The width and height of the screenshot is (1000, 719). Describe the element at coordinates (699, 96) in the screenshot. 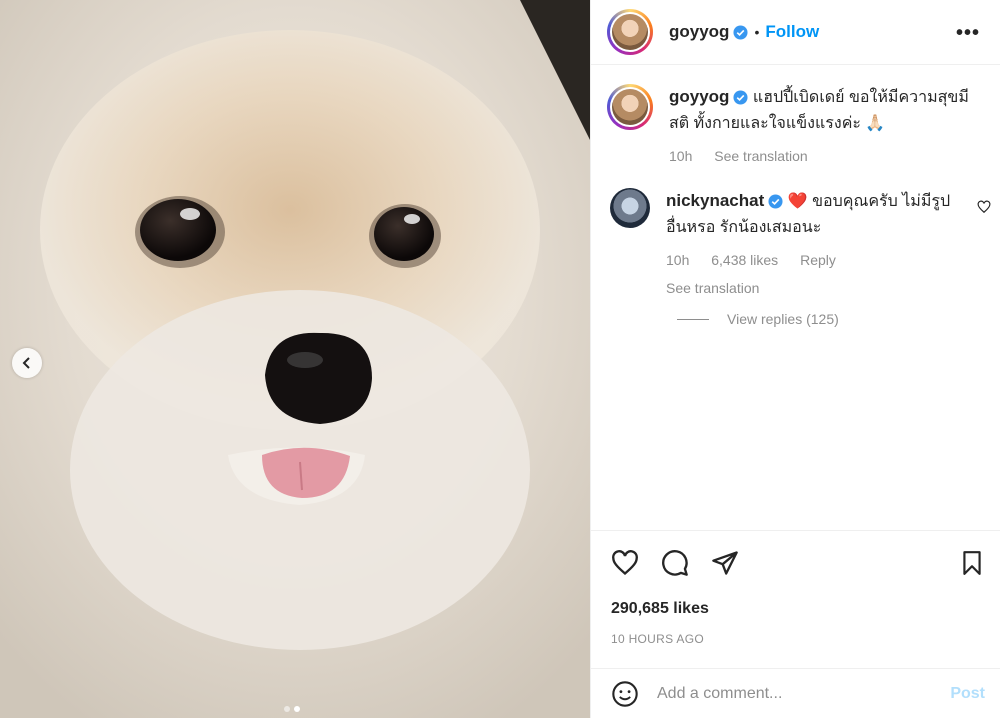

I see `caption-username: goyyog` at that location.